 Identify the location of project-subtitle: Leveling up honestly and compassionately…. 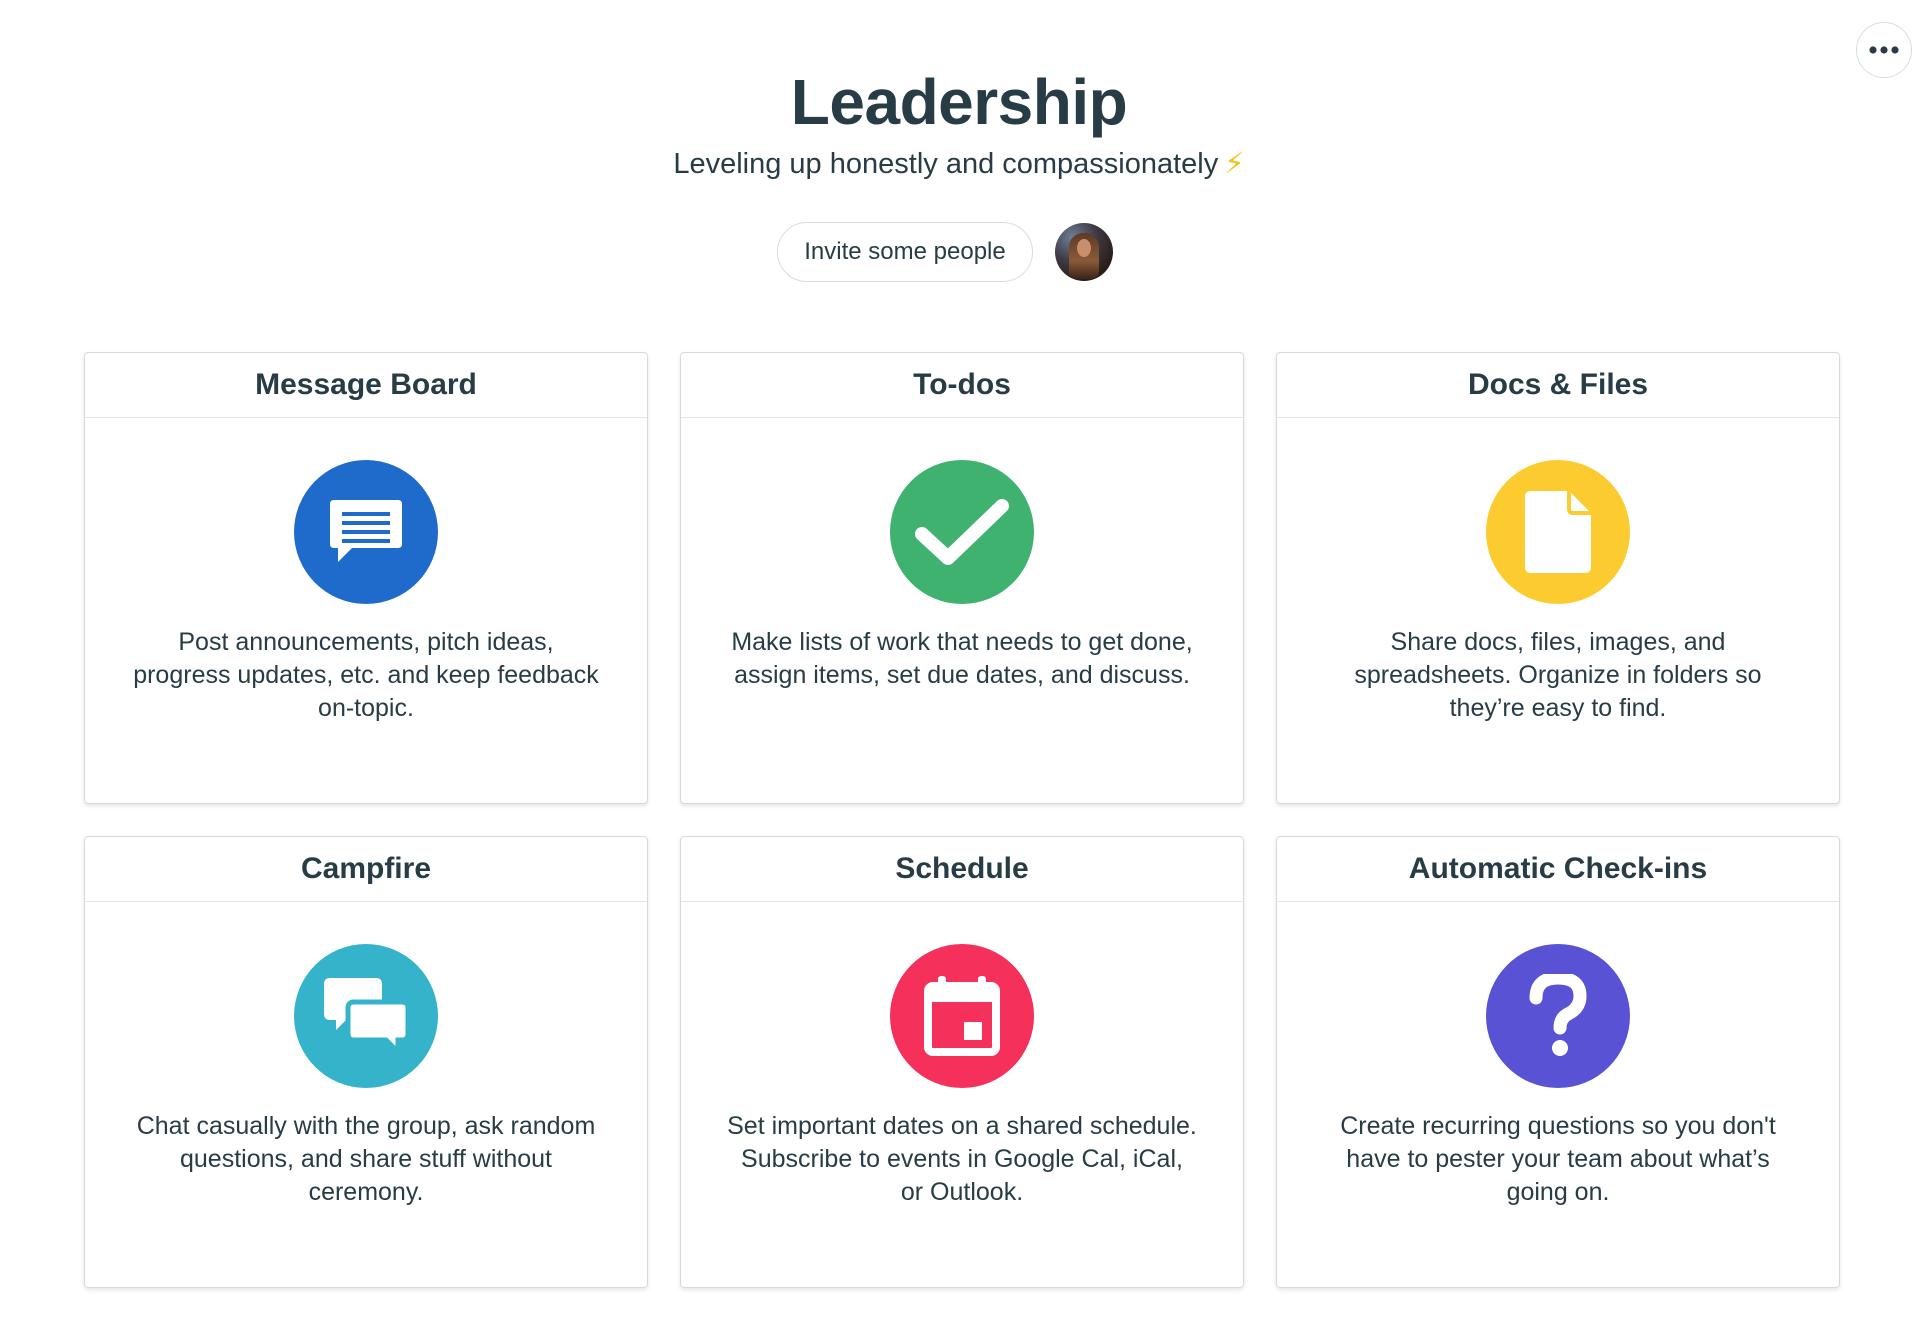
(959, 164).